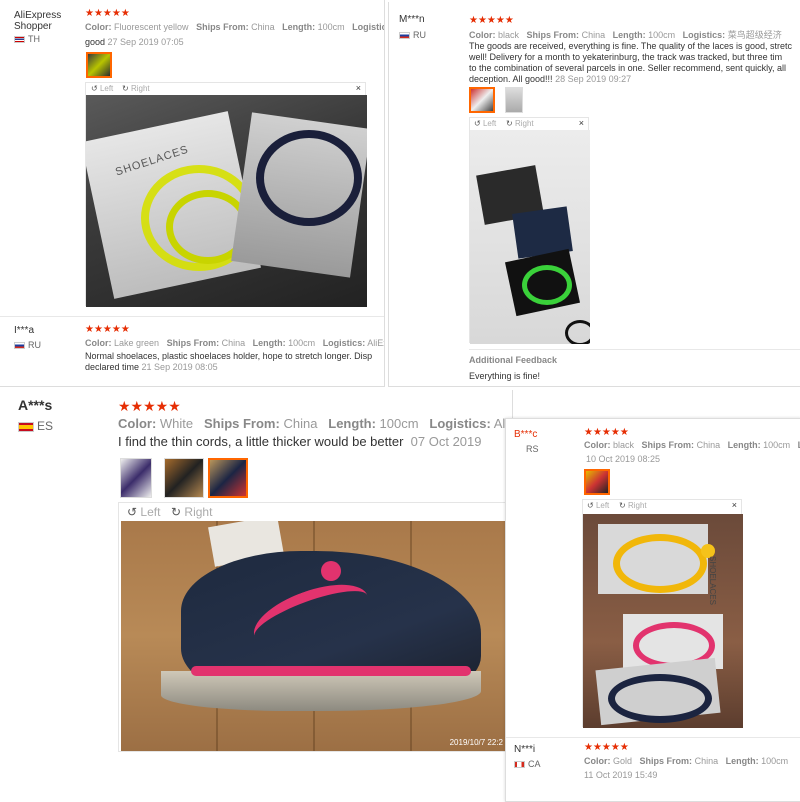 Image resolution: width=800 pixels, height=802 pixels. Describe the element at coordinates (534, 764) in the screenshot. I see `country-code: CA` at that location.